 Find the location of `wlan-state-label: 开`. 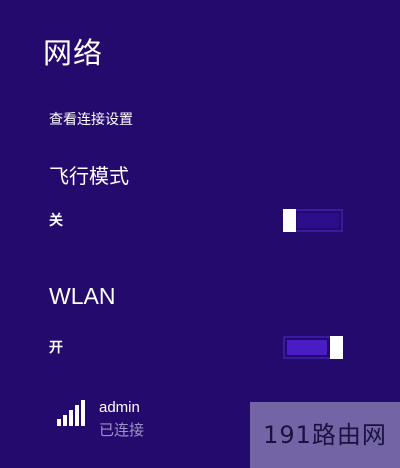

wlan-state-label: 开 is located at coordinates (56, 348).